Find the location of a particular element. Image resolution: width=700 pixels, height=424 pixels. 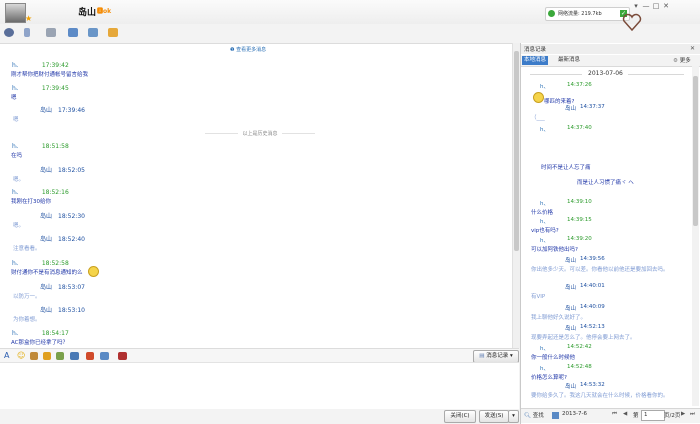

magic-icon is located at coordinates (47, 356).